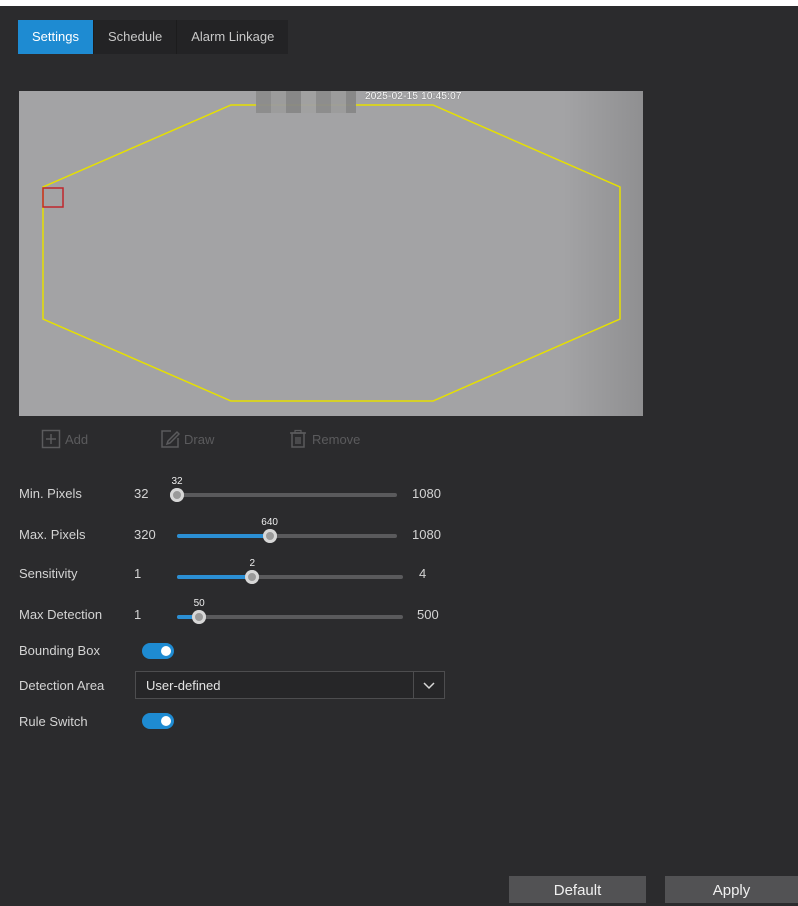 The image size is (798, 906). I want to click on remove-tool: Remove, so click(324, 439).